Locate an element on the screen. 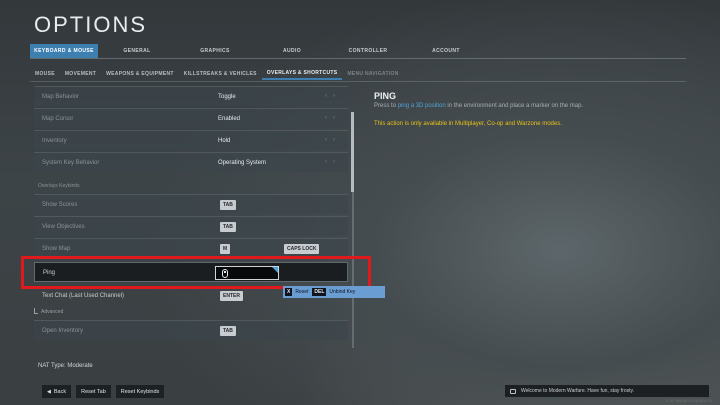  keybind-row-view-objectives: View Objectives TAB is located at coordinates (191, 226).